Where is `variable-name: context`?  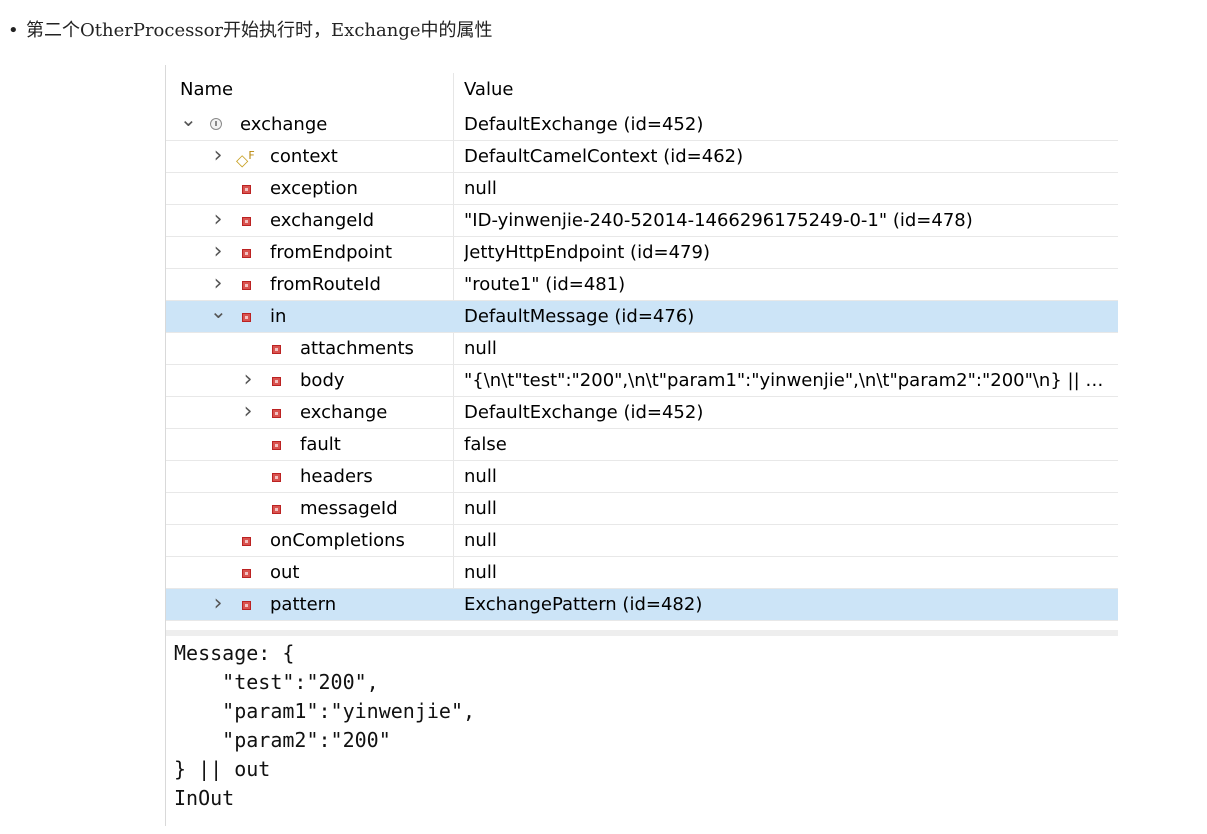
variable-name: context is located at coordinates (304, 156).